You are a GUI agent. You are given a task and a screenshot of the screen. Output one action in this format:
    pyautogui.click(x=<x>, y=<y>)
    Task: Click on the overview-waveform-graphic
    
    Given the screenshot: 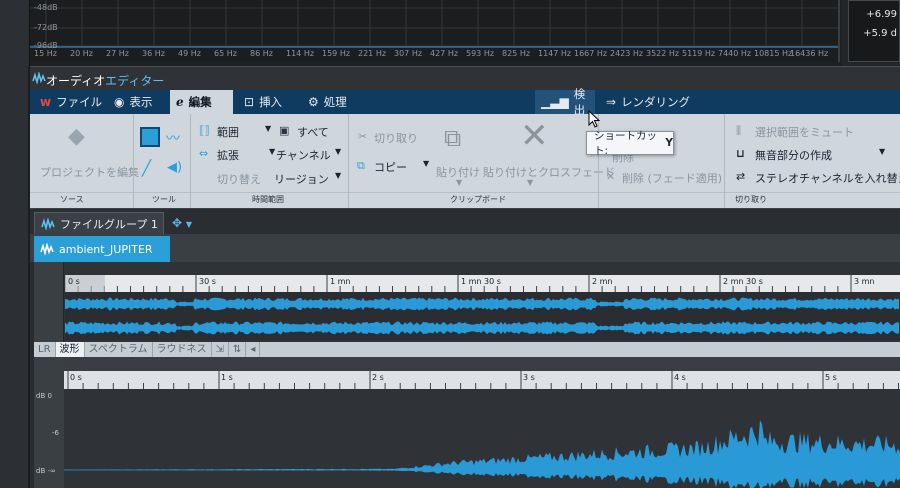 What is the action you would take?
    pyautogui.click(x=482, y=316)
    